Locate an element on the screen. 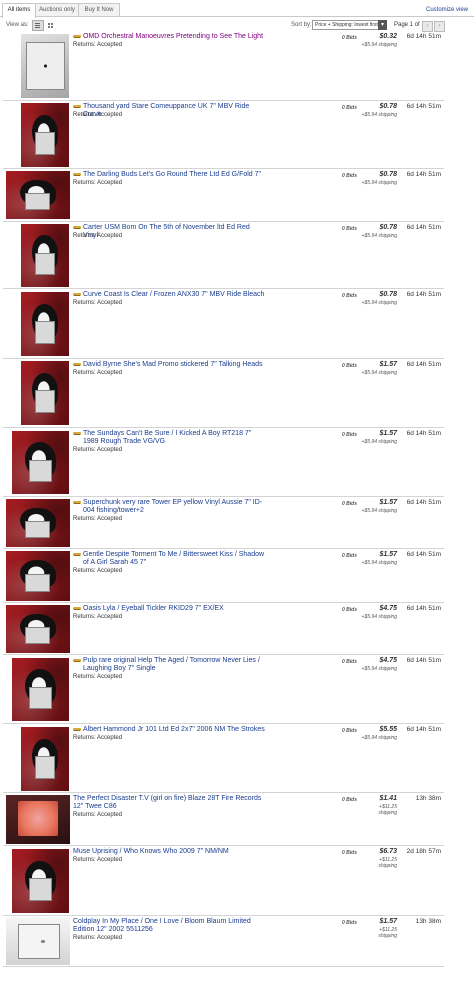  dropdown-arrow-icon: ▾ is located at coordinates (382, 25).